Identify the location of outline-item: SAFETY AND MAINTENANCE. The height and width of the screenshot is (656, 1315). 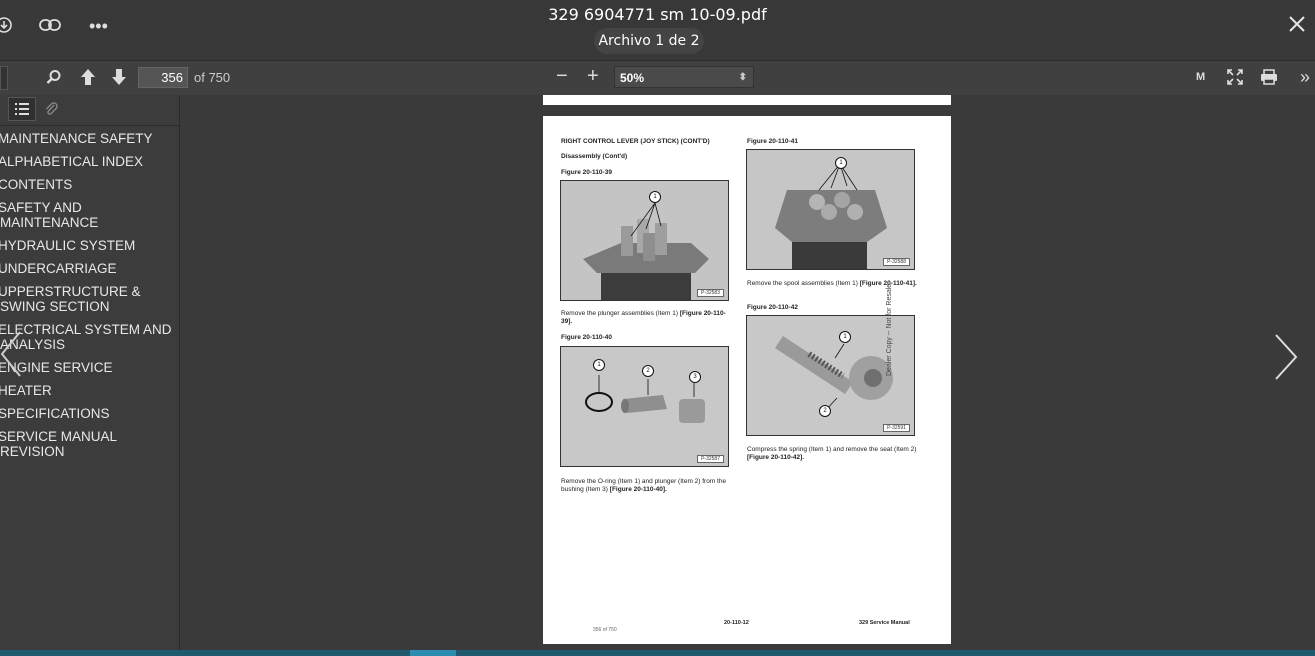
(55, 215).